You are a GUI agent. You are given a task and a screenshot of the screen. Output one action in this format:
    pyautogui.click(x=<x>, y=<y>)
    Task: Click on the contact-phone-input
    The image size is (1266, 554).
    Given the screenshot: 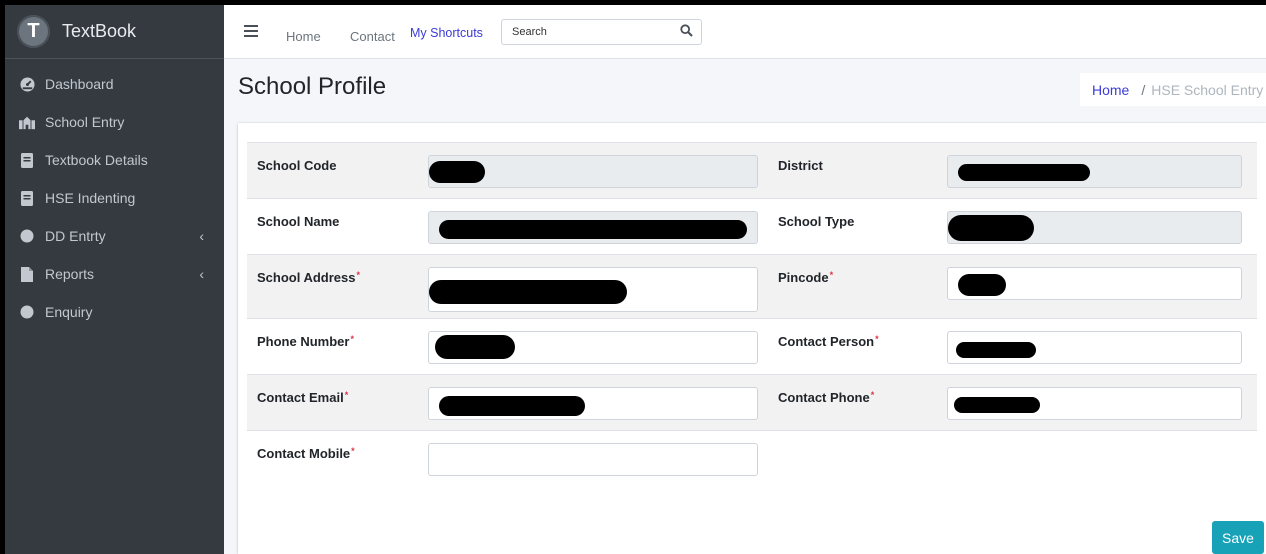 What is the action you would take?
    pyautogui.click(x=1094, y=403)
    